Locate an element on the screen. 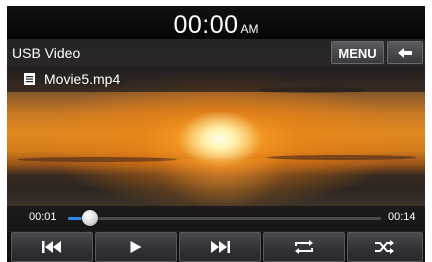  play-icon is located at coordinates (136, 247).